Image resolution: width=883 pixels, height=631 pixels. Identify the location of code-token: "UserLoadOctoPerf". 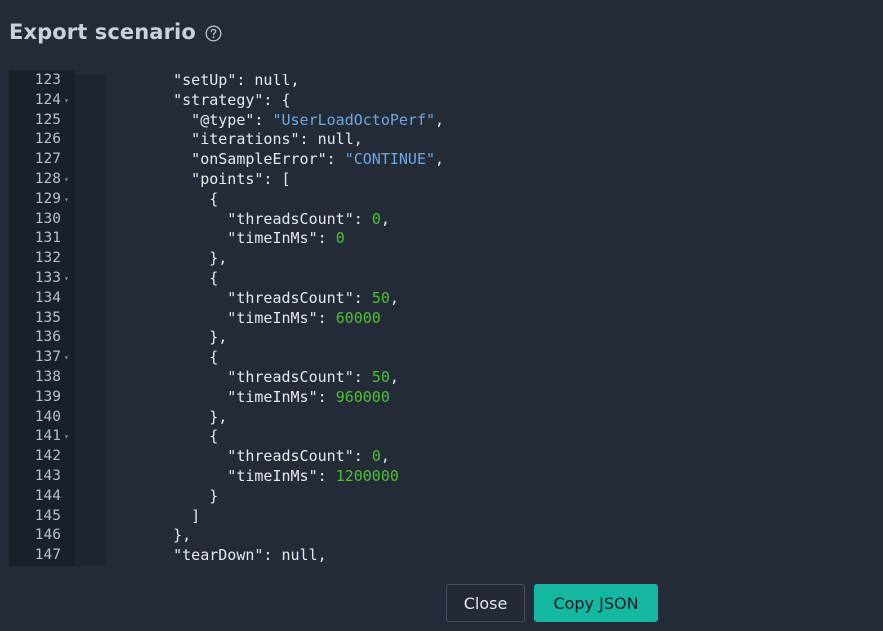
(354, 119).